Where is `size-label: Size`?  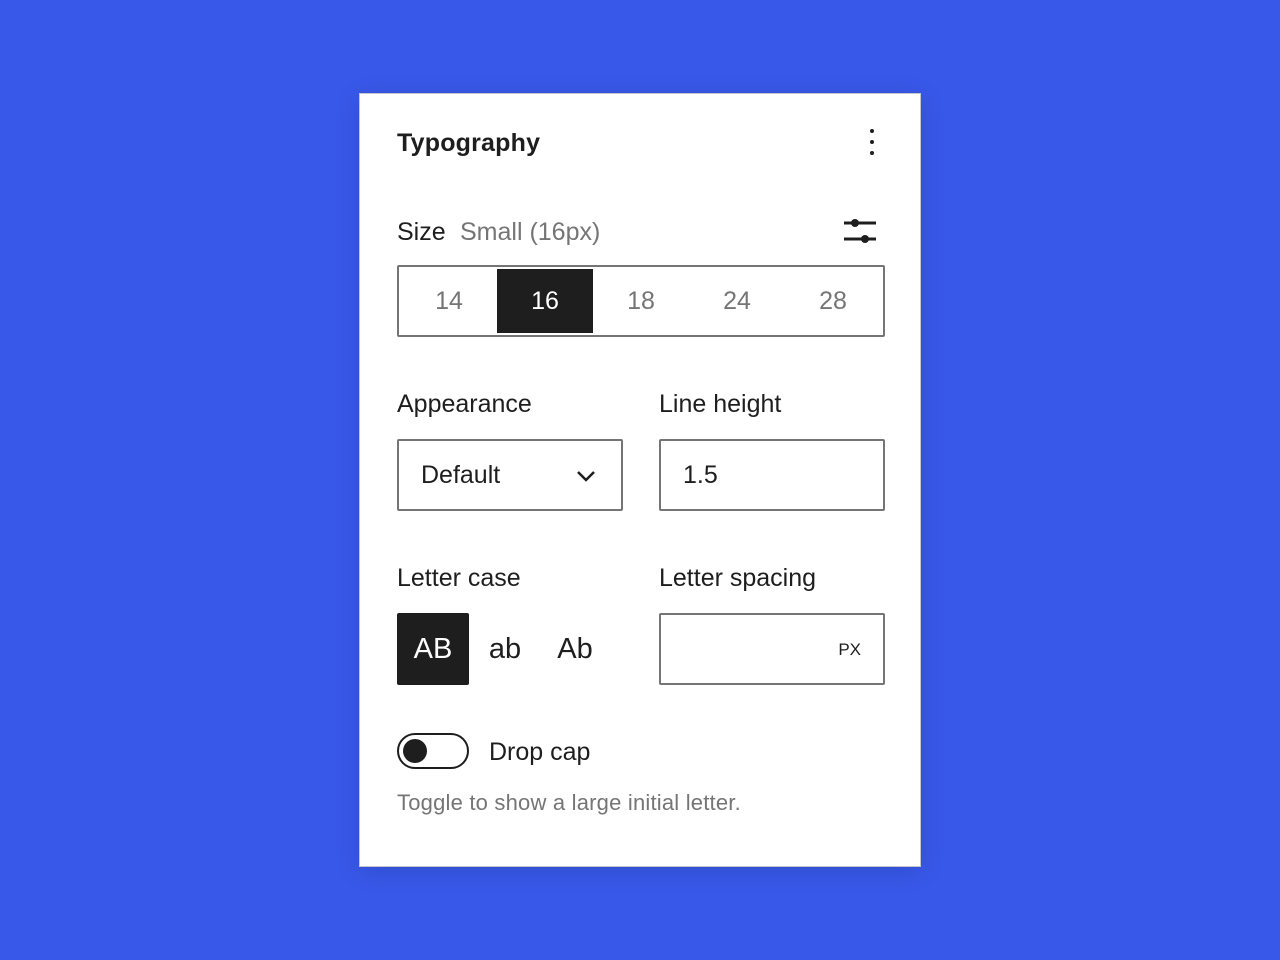 size-label: Size is located at coordinates (421, 232).